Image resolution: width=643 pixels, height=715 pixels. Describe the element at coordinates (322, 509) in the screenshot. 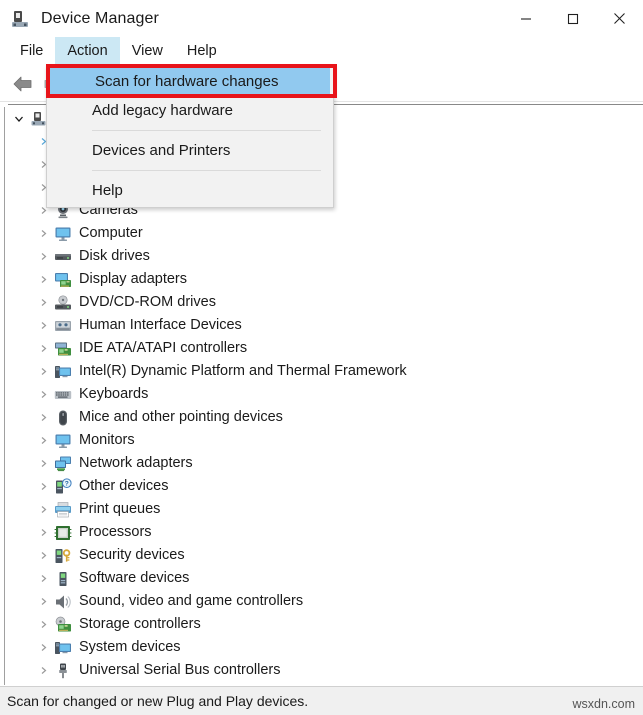

I see `tree-item-print-queues: Print queues` at that location.